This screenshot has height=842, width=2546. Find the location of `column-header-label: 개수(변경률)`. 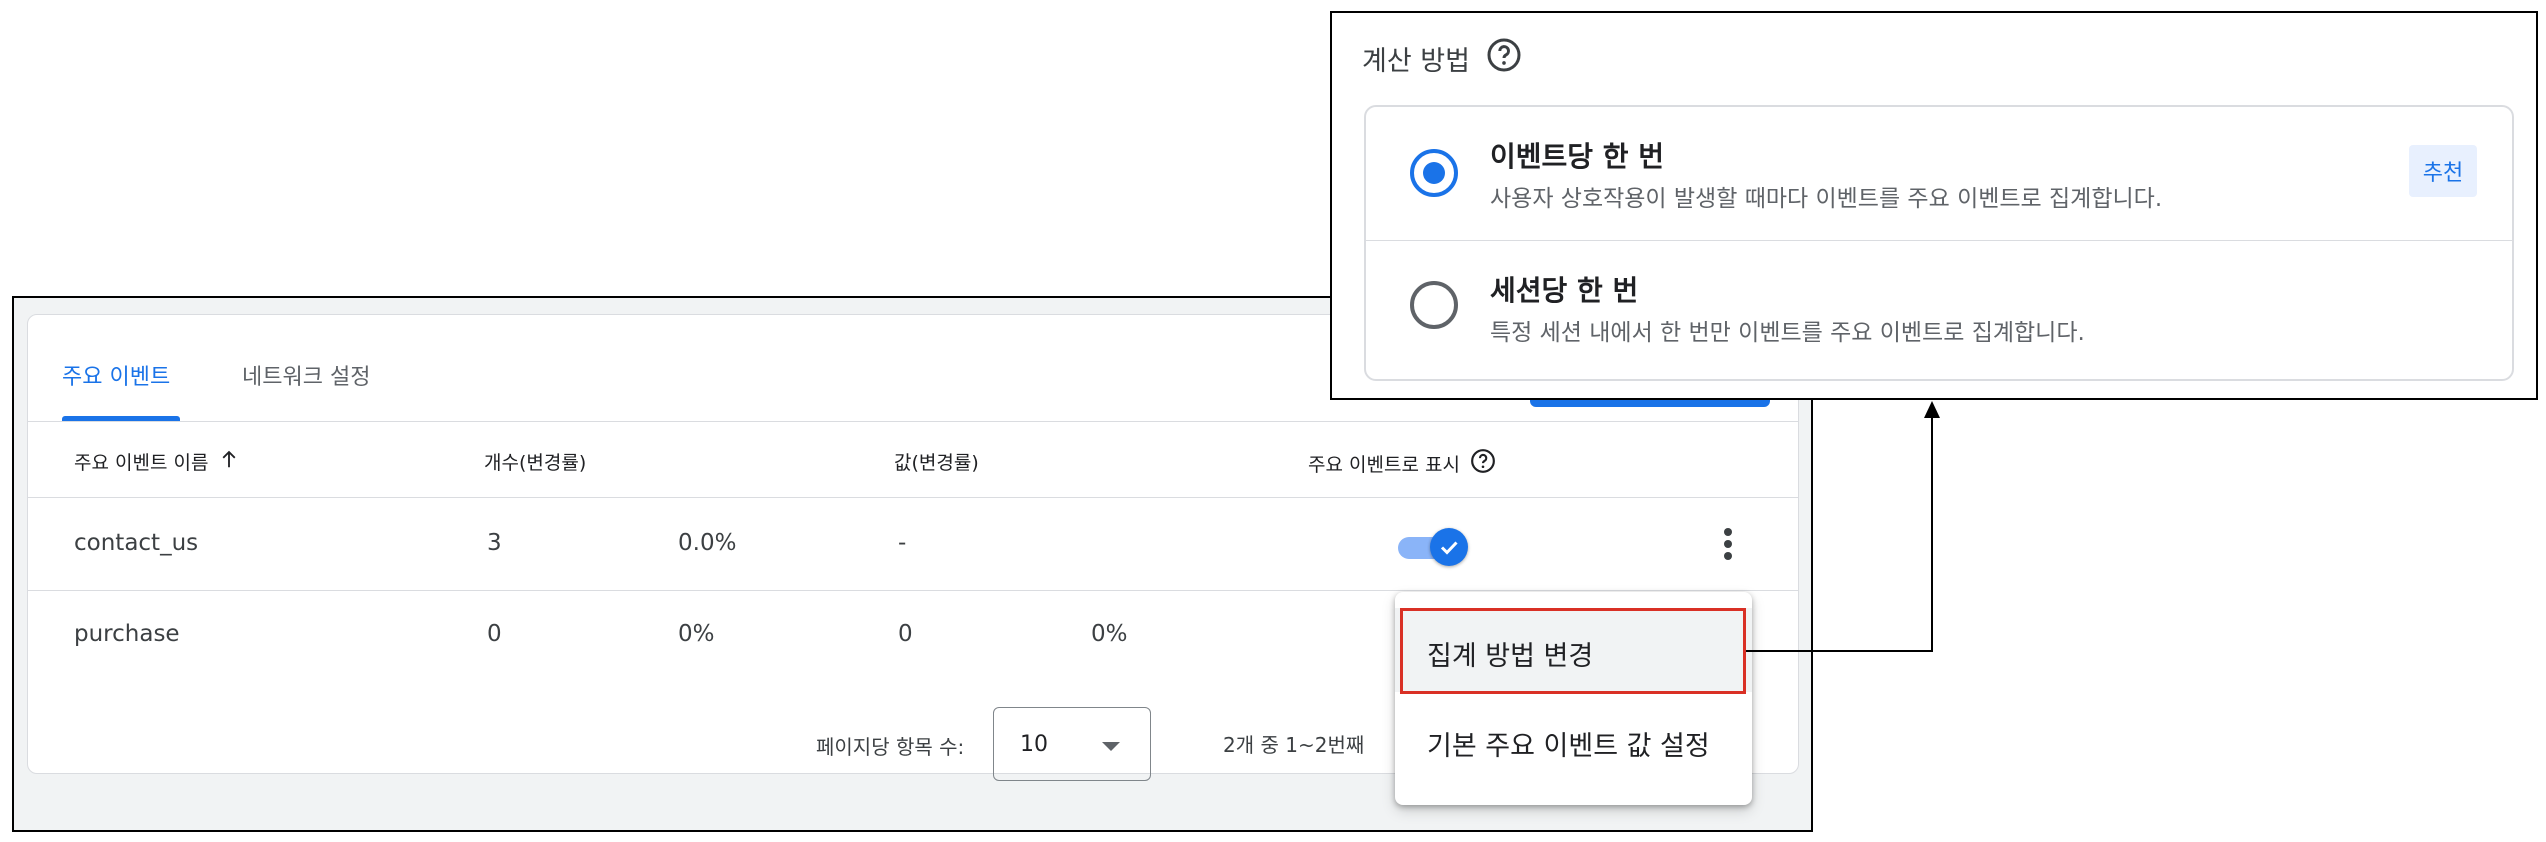

column-header-label: 개수(변경률) is located at coordinates (535, 463).